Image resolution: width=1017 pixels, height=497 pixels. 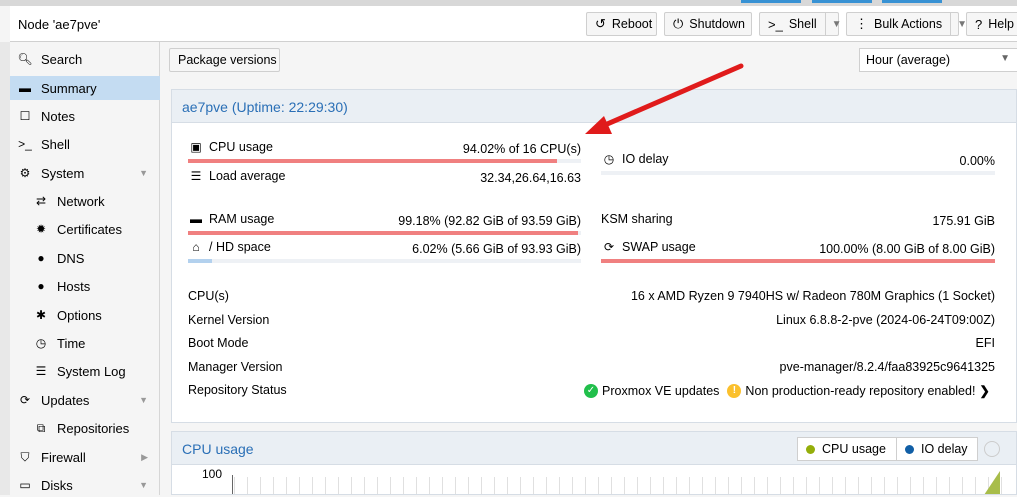 I want to click on cpu-icon: ▣, so click(x=196, y=147).